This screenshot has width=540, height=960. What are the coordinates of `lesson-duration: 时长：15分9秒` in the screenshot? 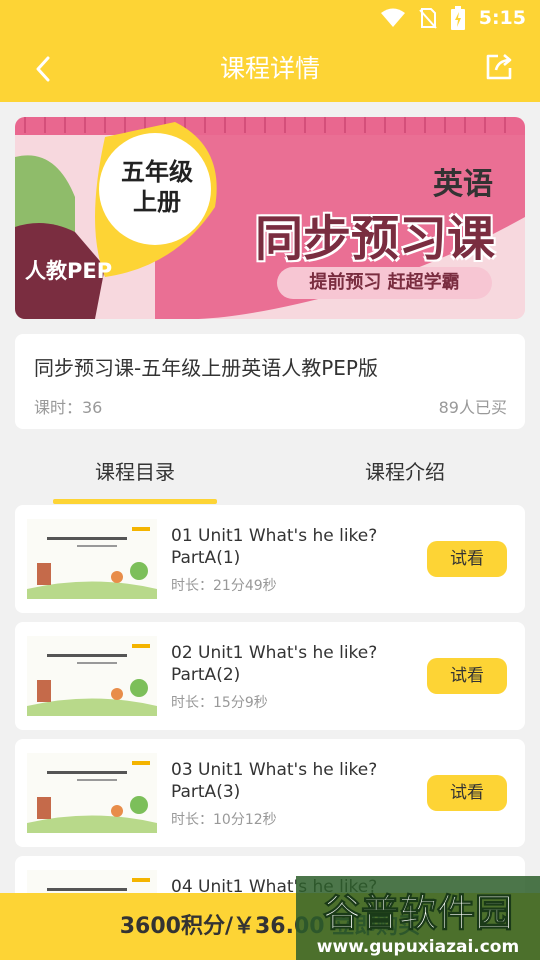 It's located at (219, 703).